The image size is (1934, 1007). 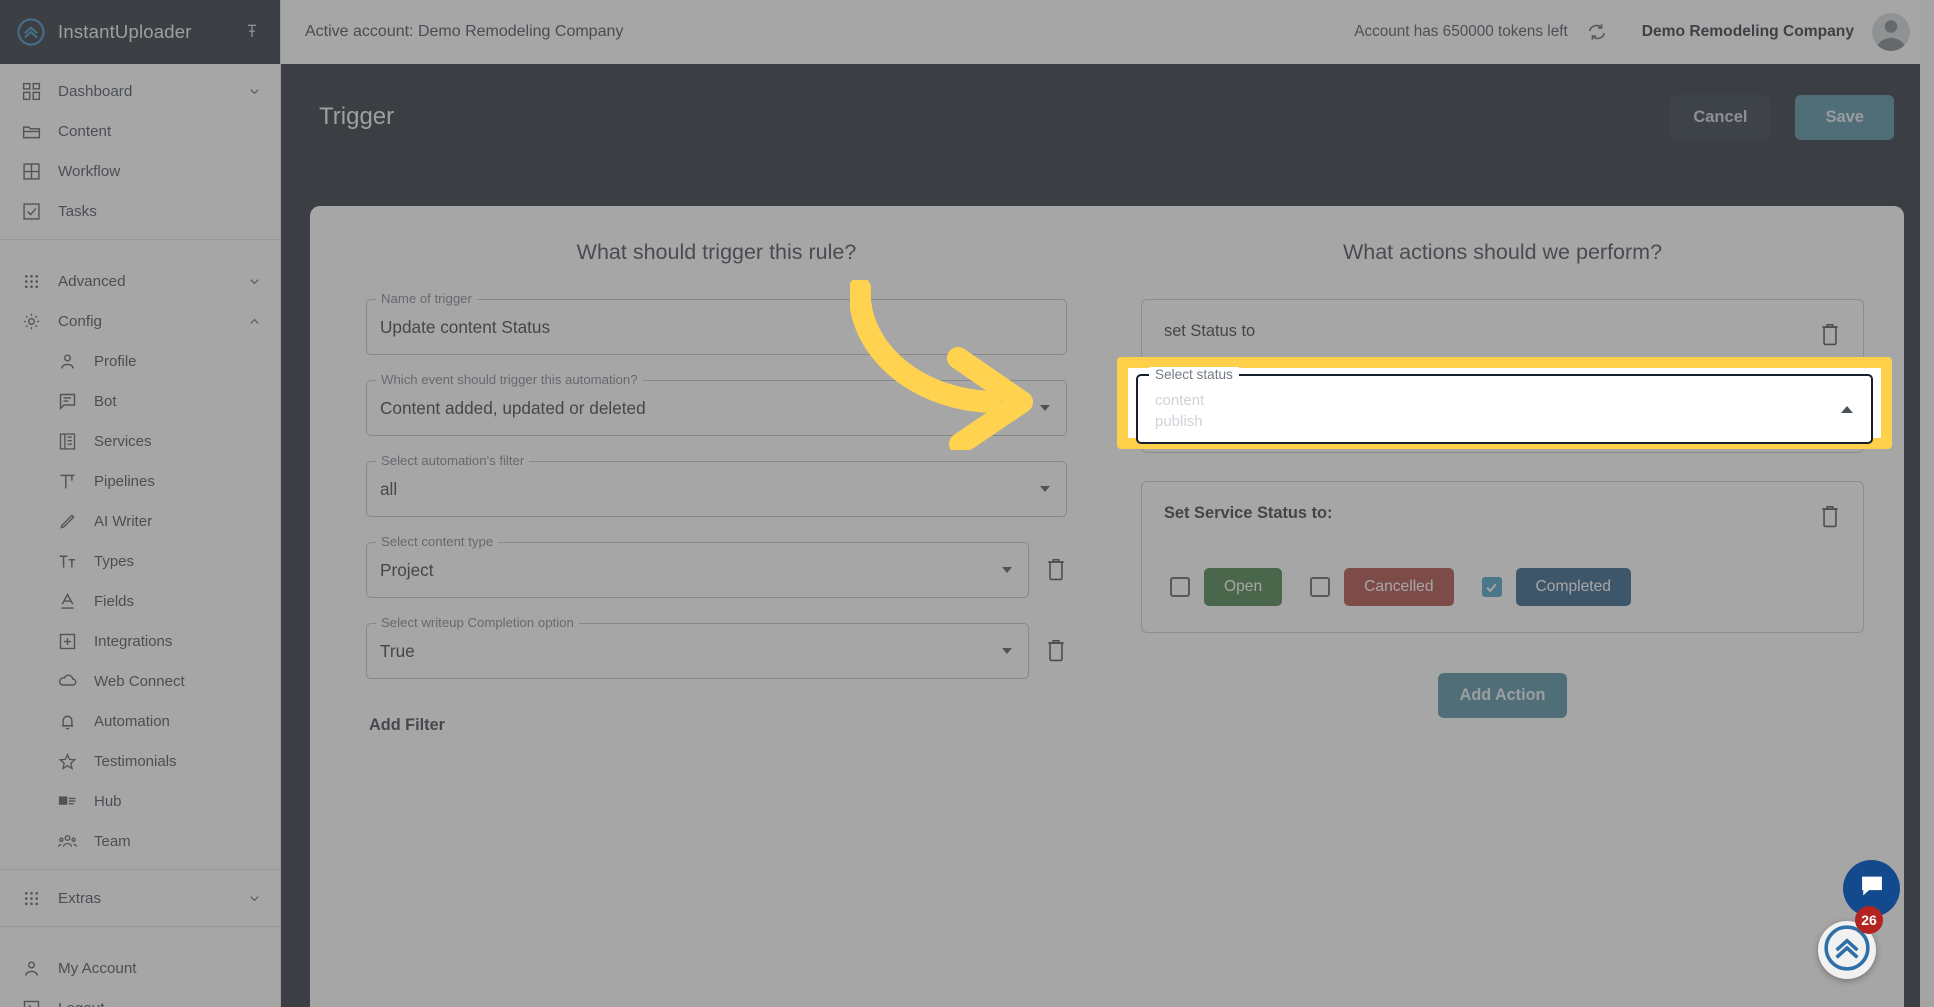 What do you see at coordinates (1573, 587) in the screenshot?
I see `status-pill-completed: Completed` at bounding box center [1573, 587].